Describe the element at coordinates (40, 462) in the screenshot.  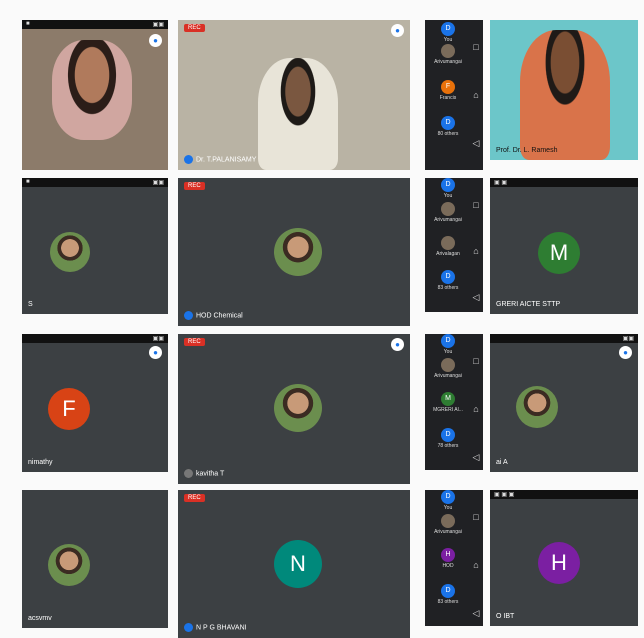
I see `participant-name: nimathy` at that location.